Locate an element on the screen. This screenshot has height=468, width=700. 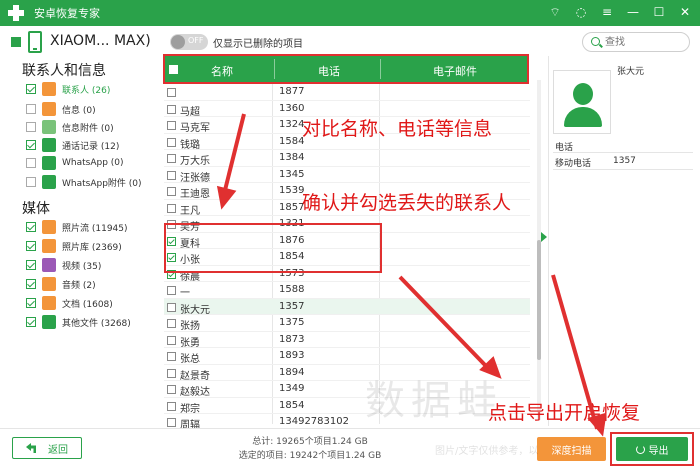
sidebar-item: 照片流 (11945) is located at coordinates (91, 227).